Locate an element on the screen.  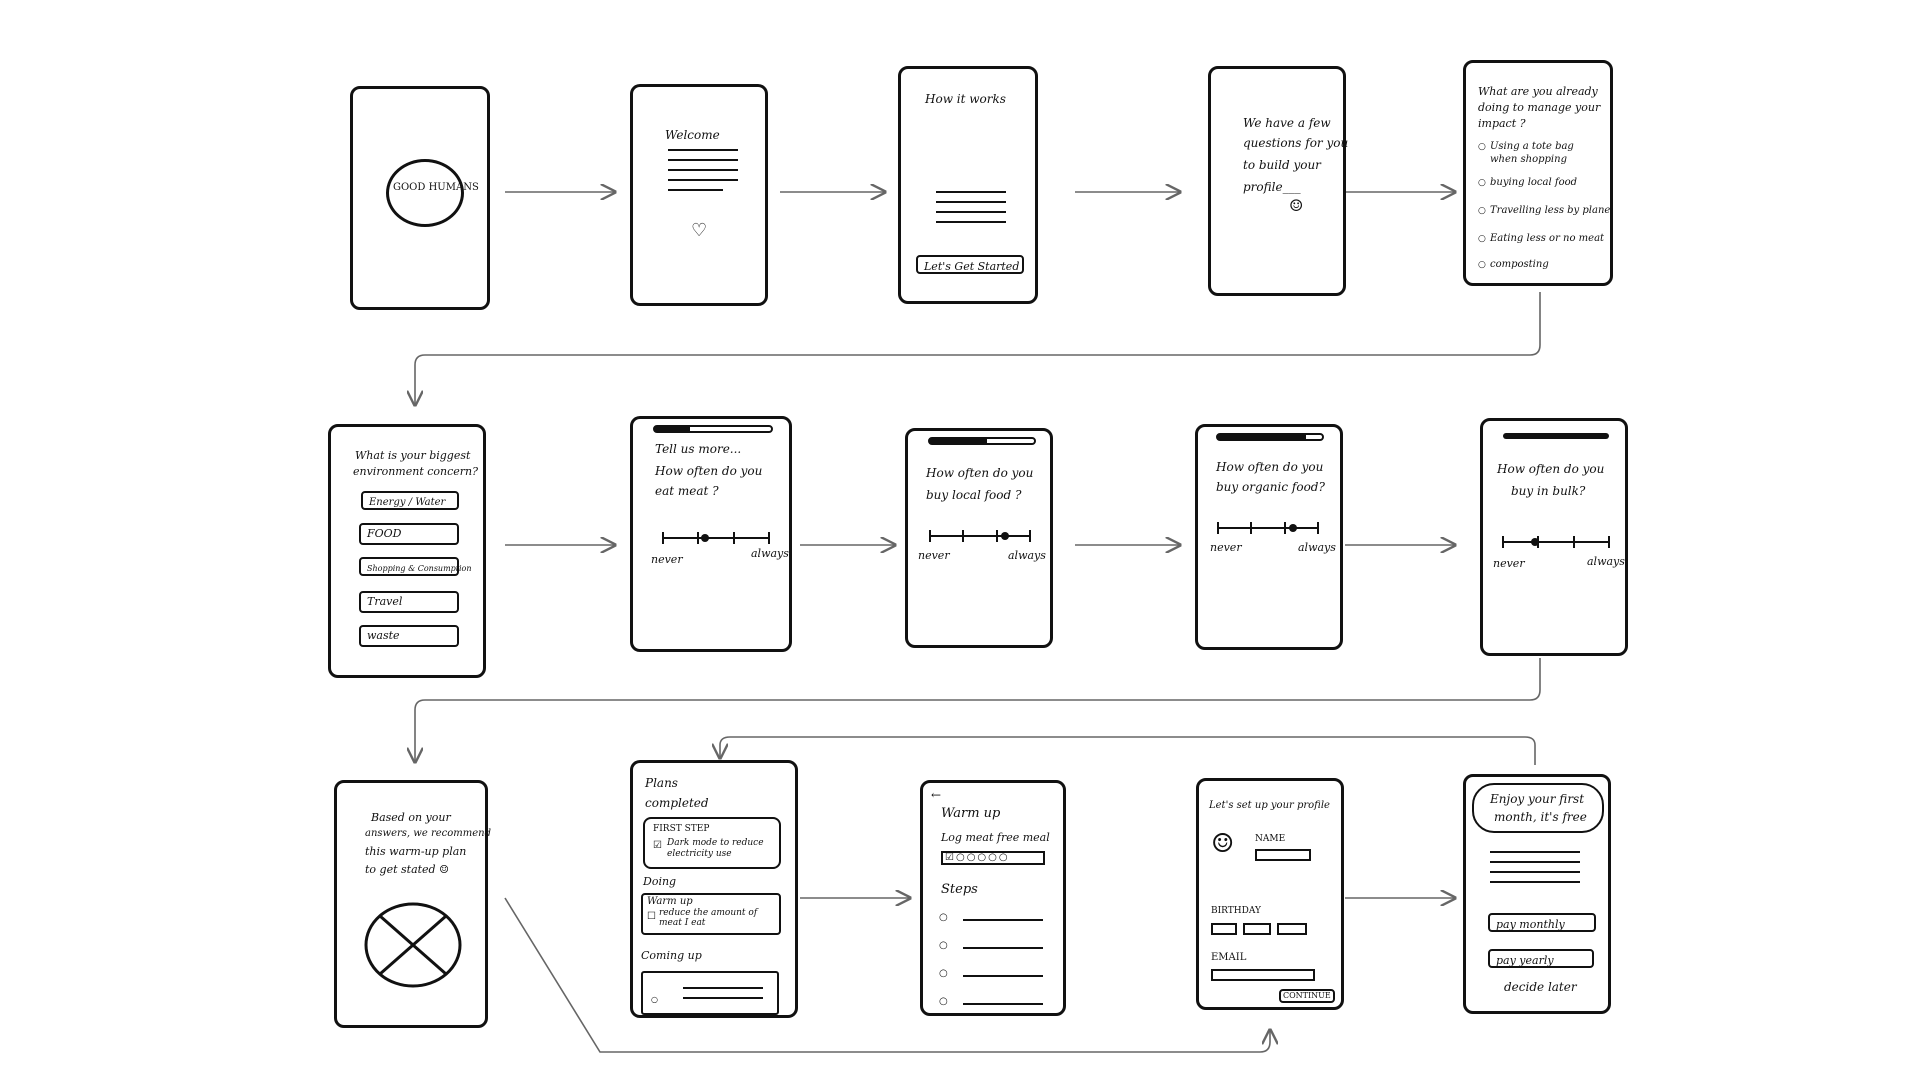
birthday-label: BIRTHDAY is located at coordinates (1236, 911).